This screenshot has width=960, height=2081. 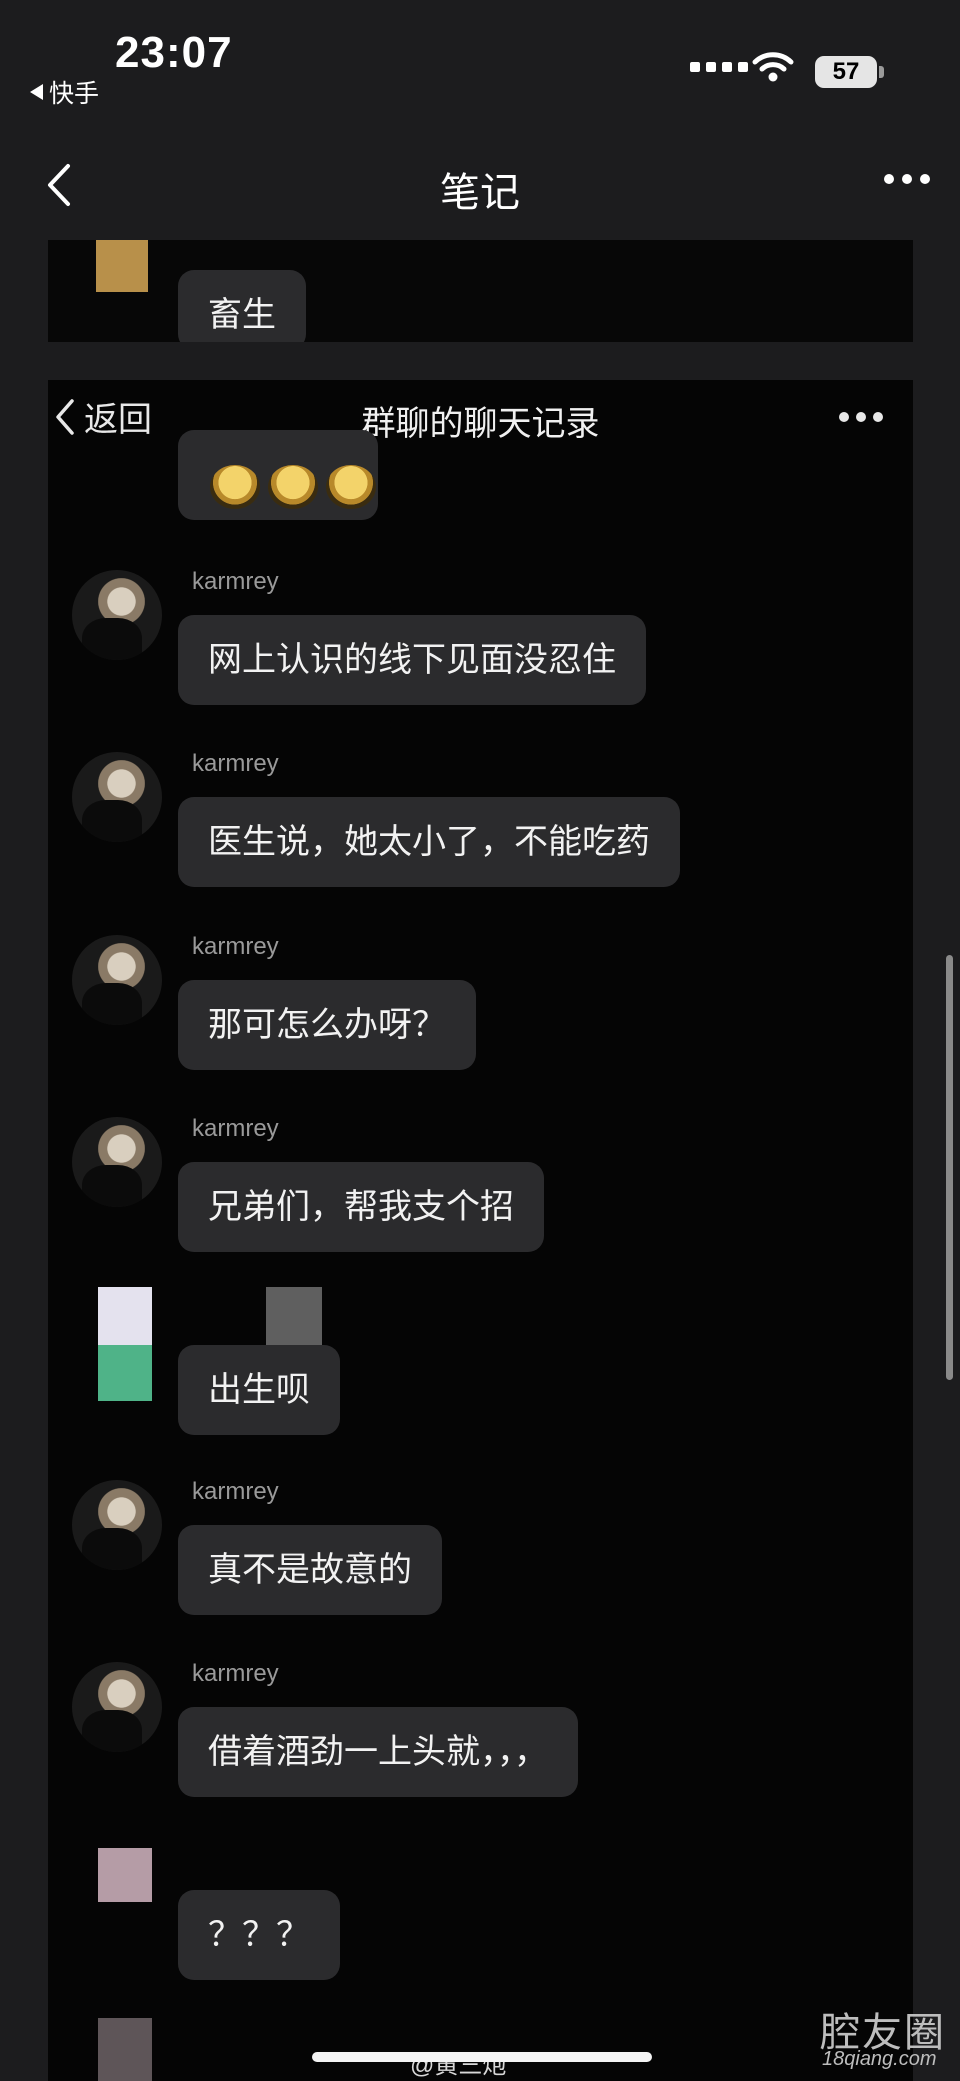 What do you see at coordinates (846, 72) in the screenshot?
I see `battery-indicator: 57` at bounding box center [846, 72].